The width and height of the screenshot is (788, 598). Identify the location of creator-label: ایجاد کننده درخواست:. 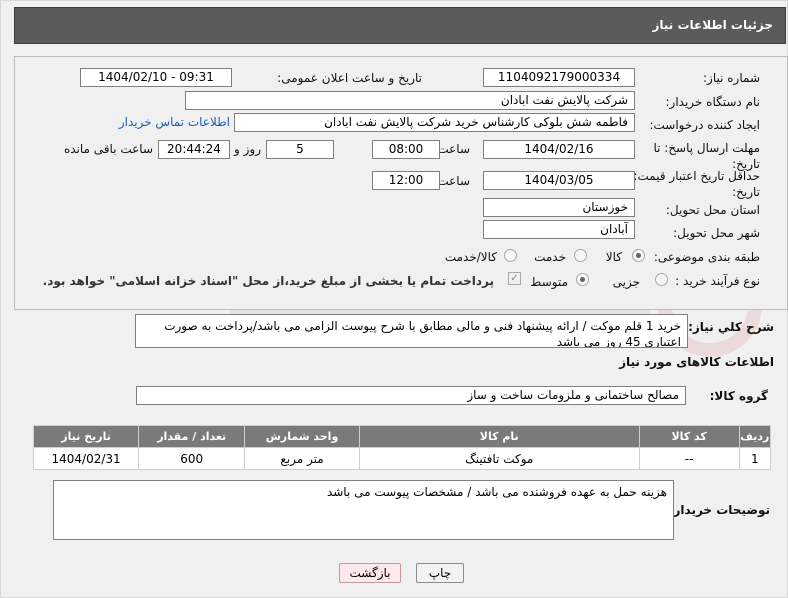
(704, 125).